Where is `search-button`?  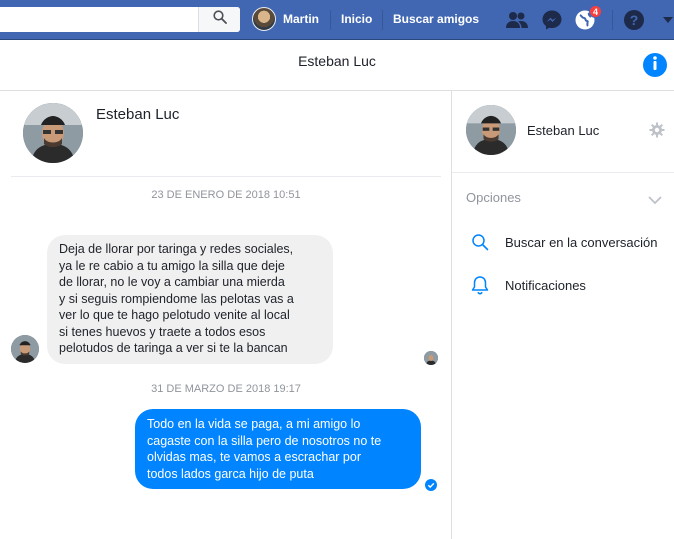
search-button is located at coordinates (219, 19).